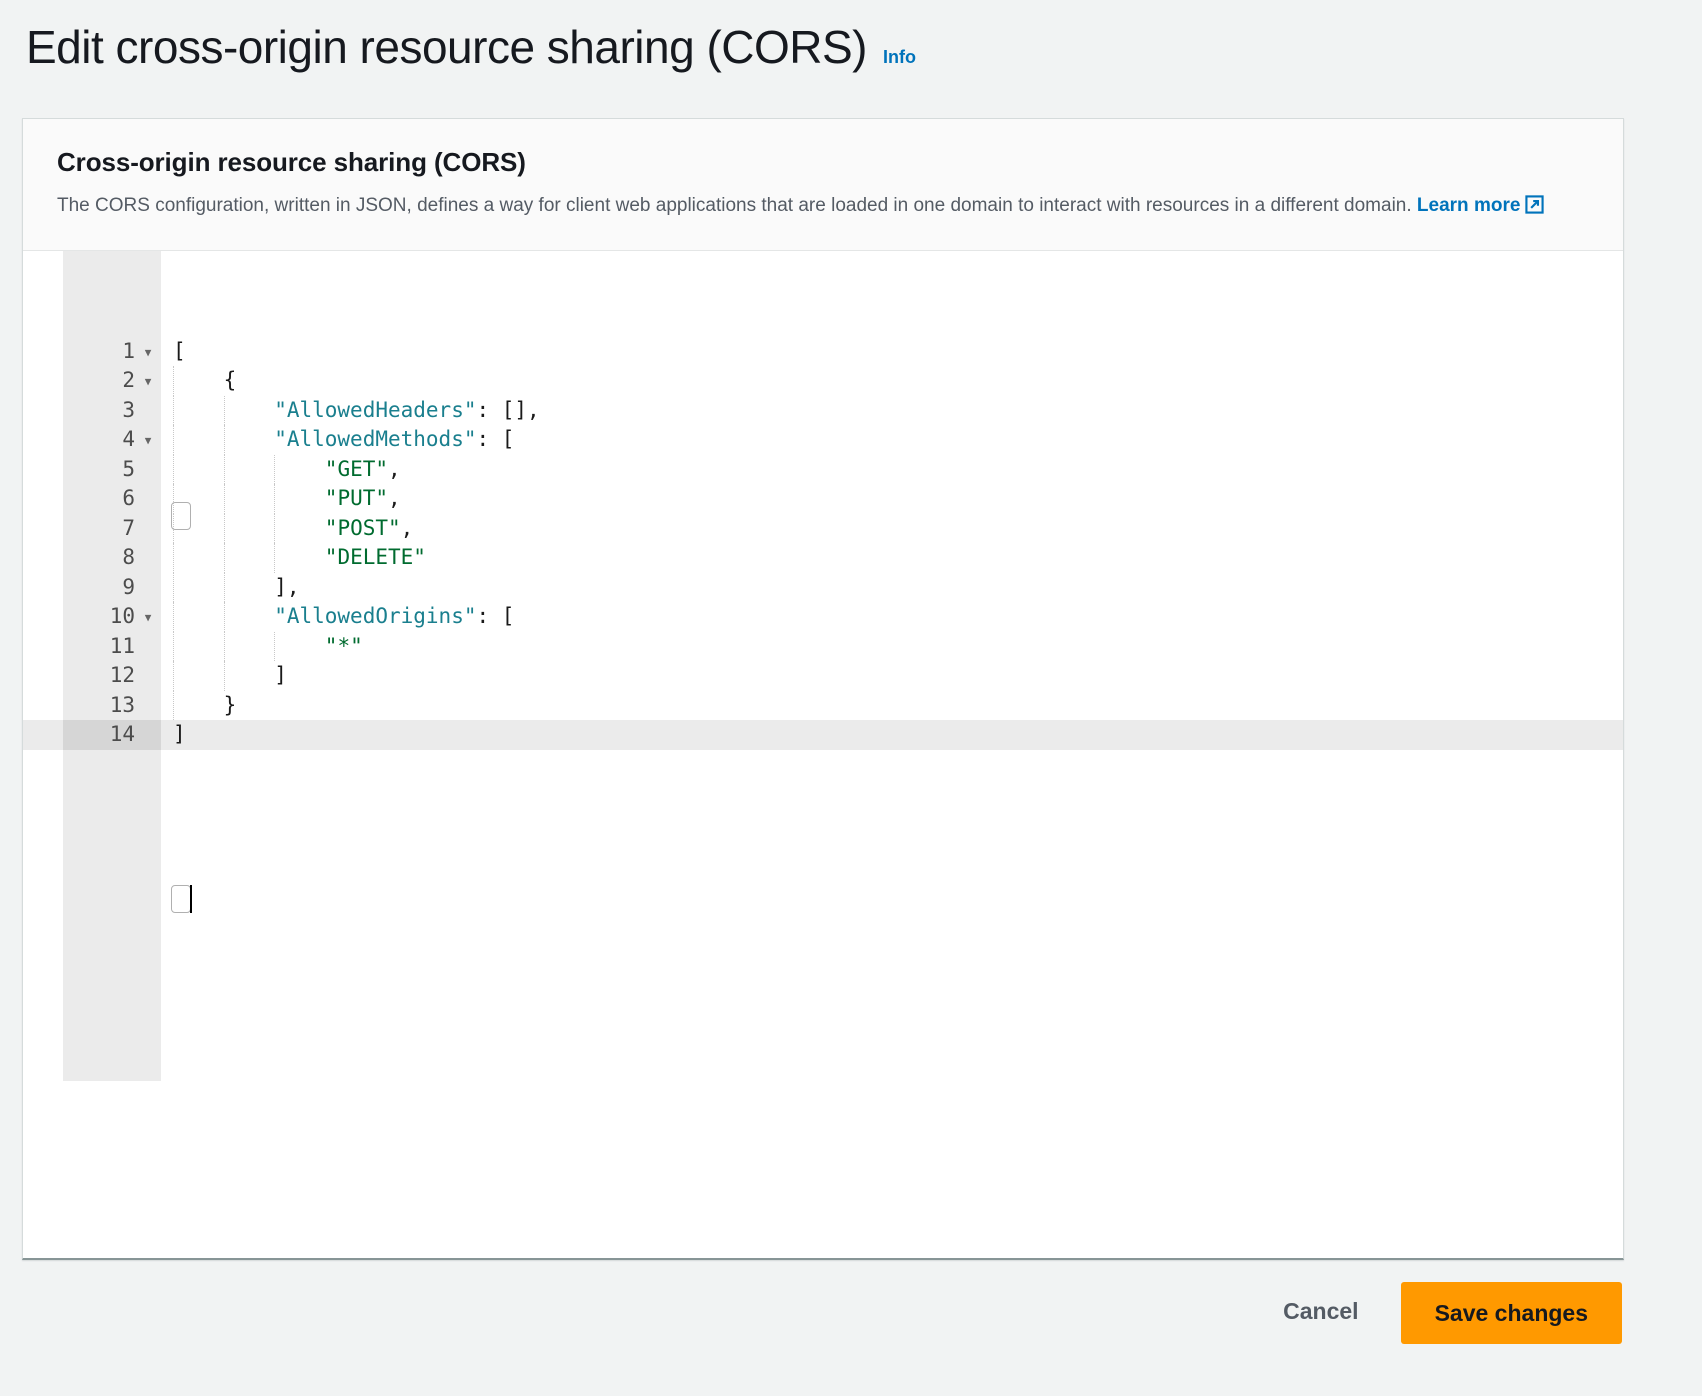  I want to click on line-number: 5, so click(128, 468).